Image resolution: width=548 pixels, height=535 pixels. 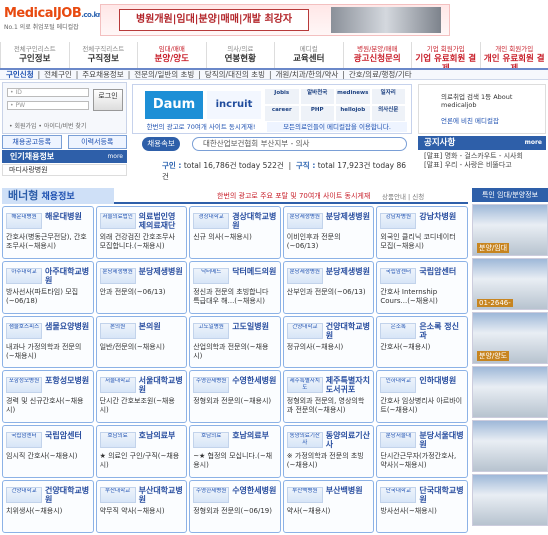 I want to click on top-banner: 병원개원|임대|분양|매매|개발 최강자, so click(x=275, y=20).